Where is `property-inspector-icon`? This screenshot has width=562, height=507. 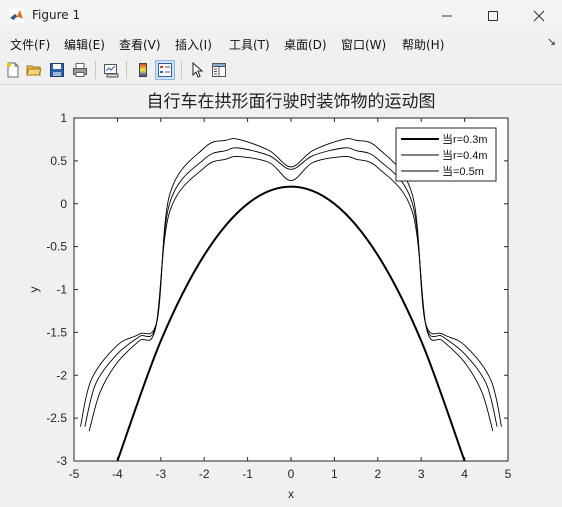 property-inspector-icon is located at coordinates (219, 70).